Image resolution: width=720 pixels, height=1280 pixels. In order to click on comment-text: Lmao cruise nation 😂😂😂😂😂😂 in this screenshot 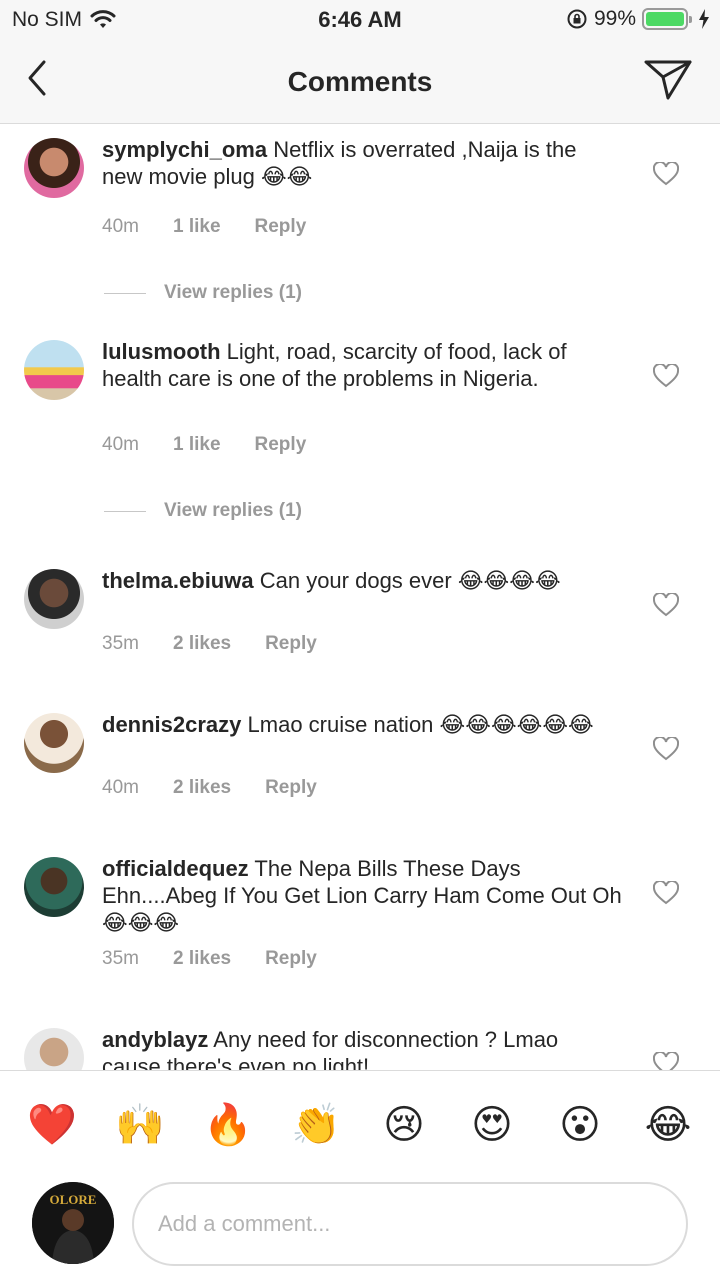, I will do `click(420, 724)`.